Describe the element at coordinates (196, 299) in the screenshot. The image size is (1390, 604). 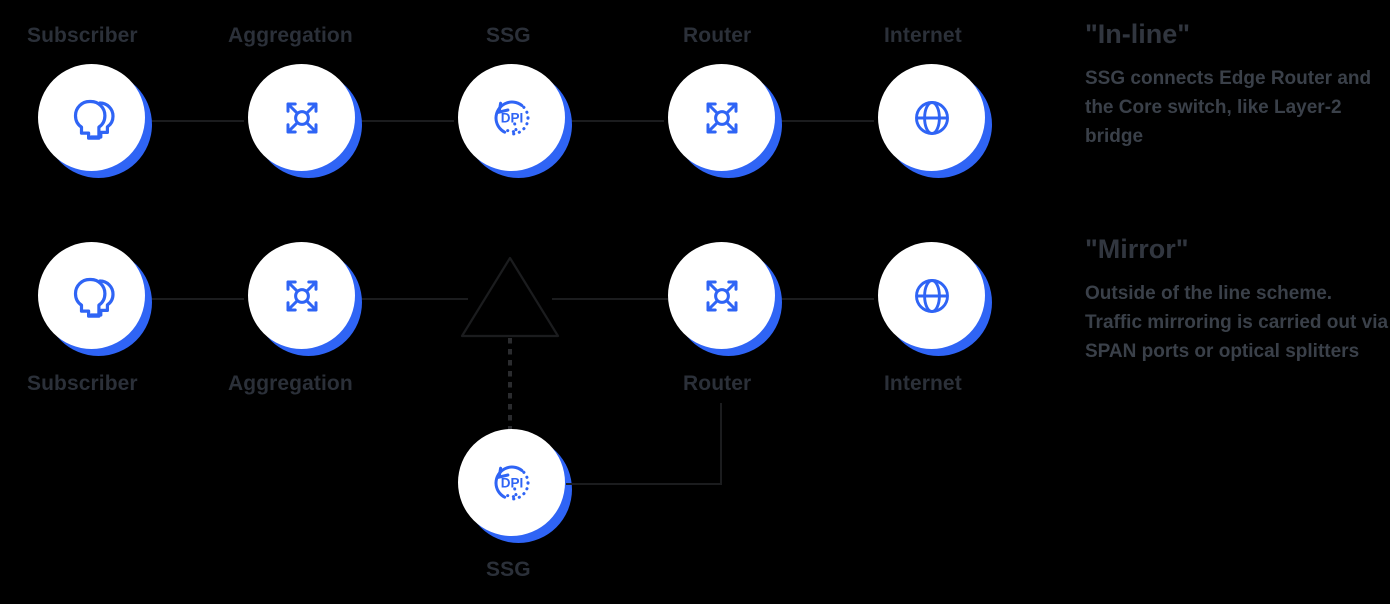
I see `link-subscriber-aggregation-row2` at that location.